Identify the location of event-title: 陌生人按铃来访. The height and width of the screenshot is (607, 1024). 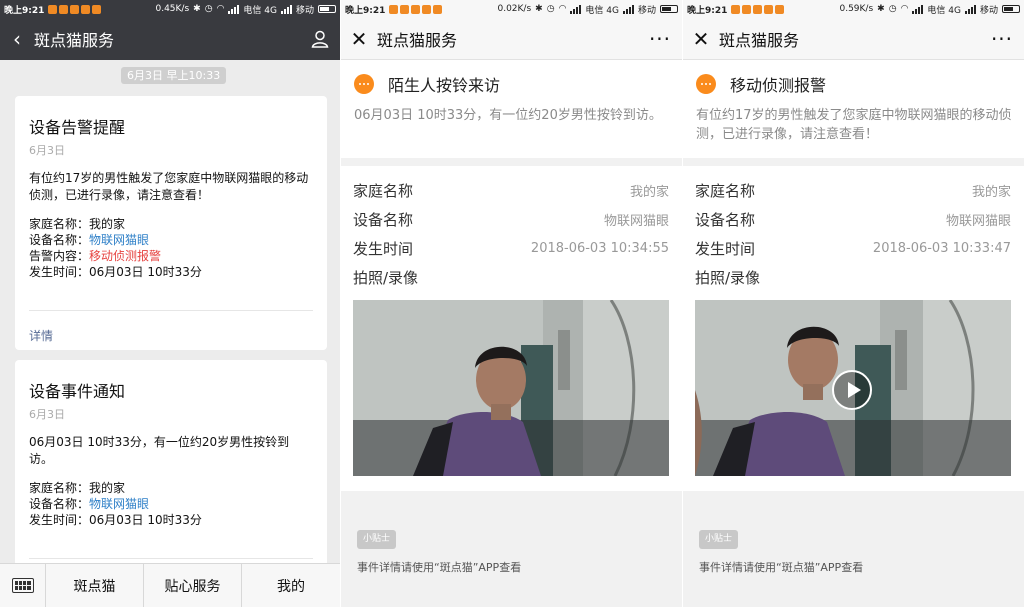
(444, 85).